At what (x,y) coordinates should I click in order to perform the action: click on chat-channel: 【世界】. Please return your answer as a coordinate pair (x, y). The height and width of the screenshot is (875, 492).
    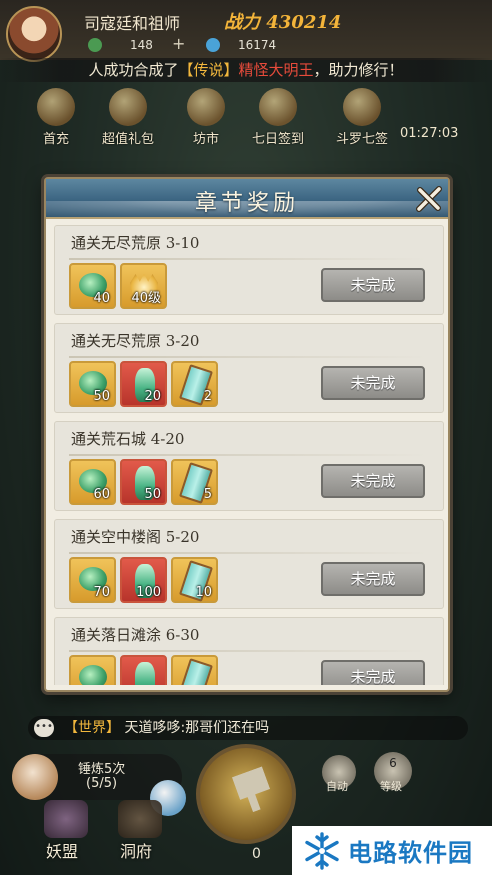
    Looking at the image, I should click on (92, 728).